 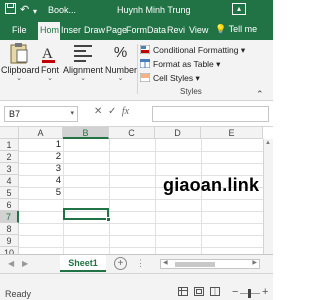 I want to click on zoom-out-button: −, so click(x=235, y=292).